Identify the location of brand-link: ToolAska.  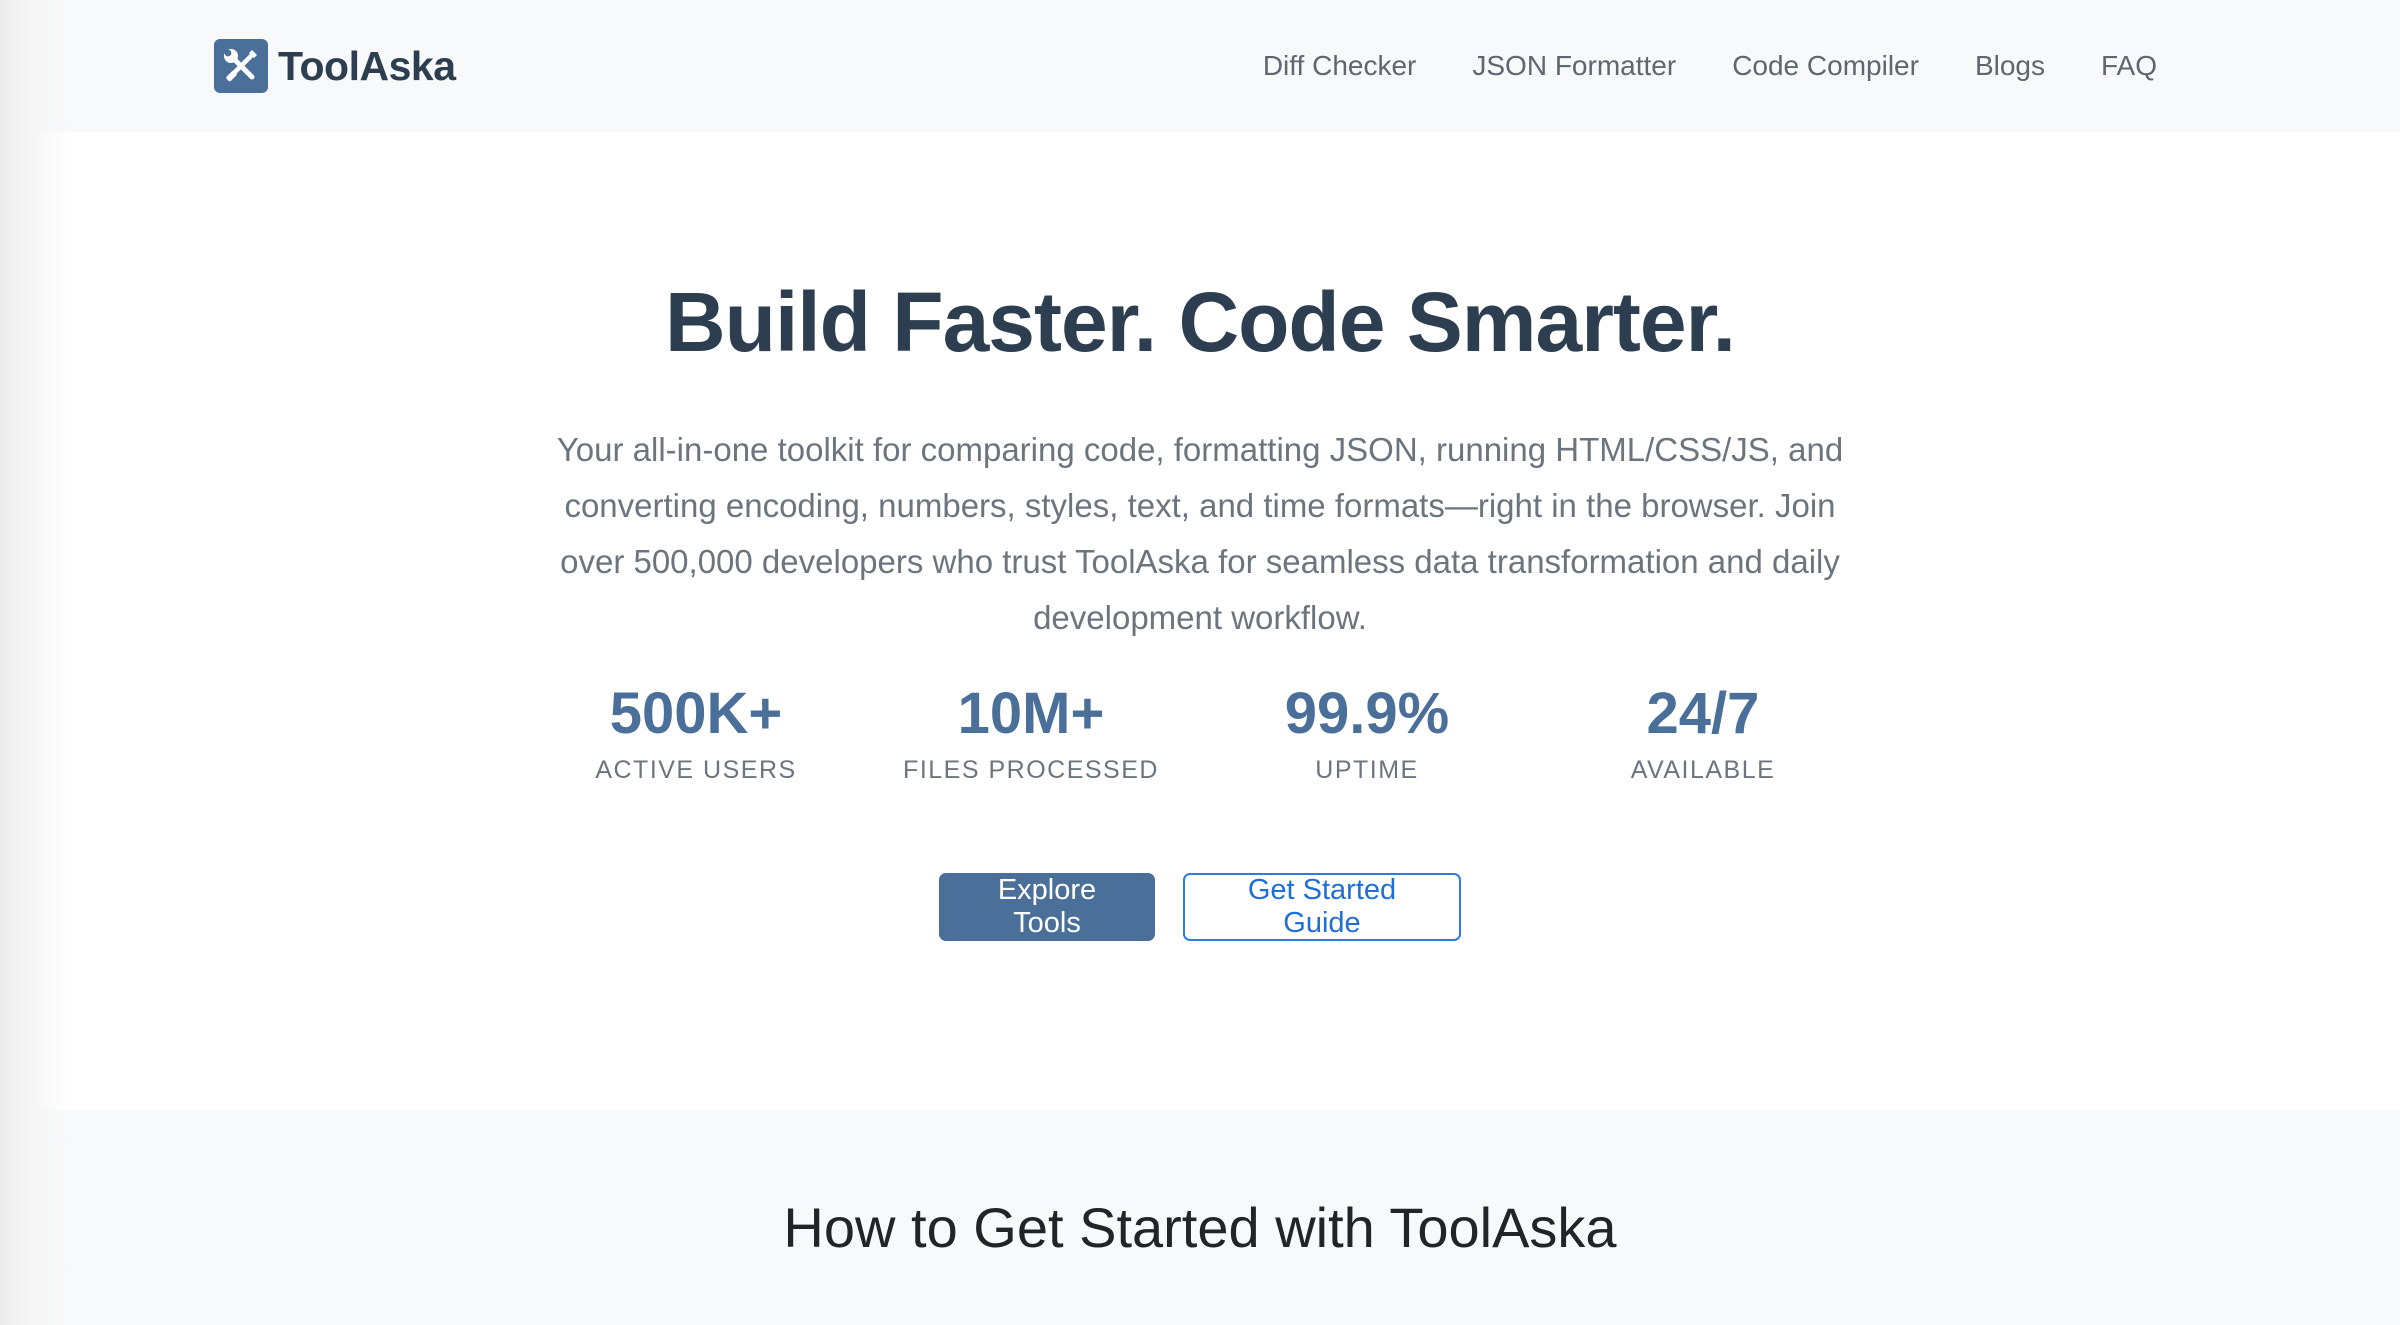
(335, 66).